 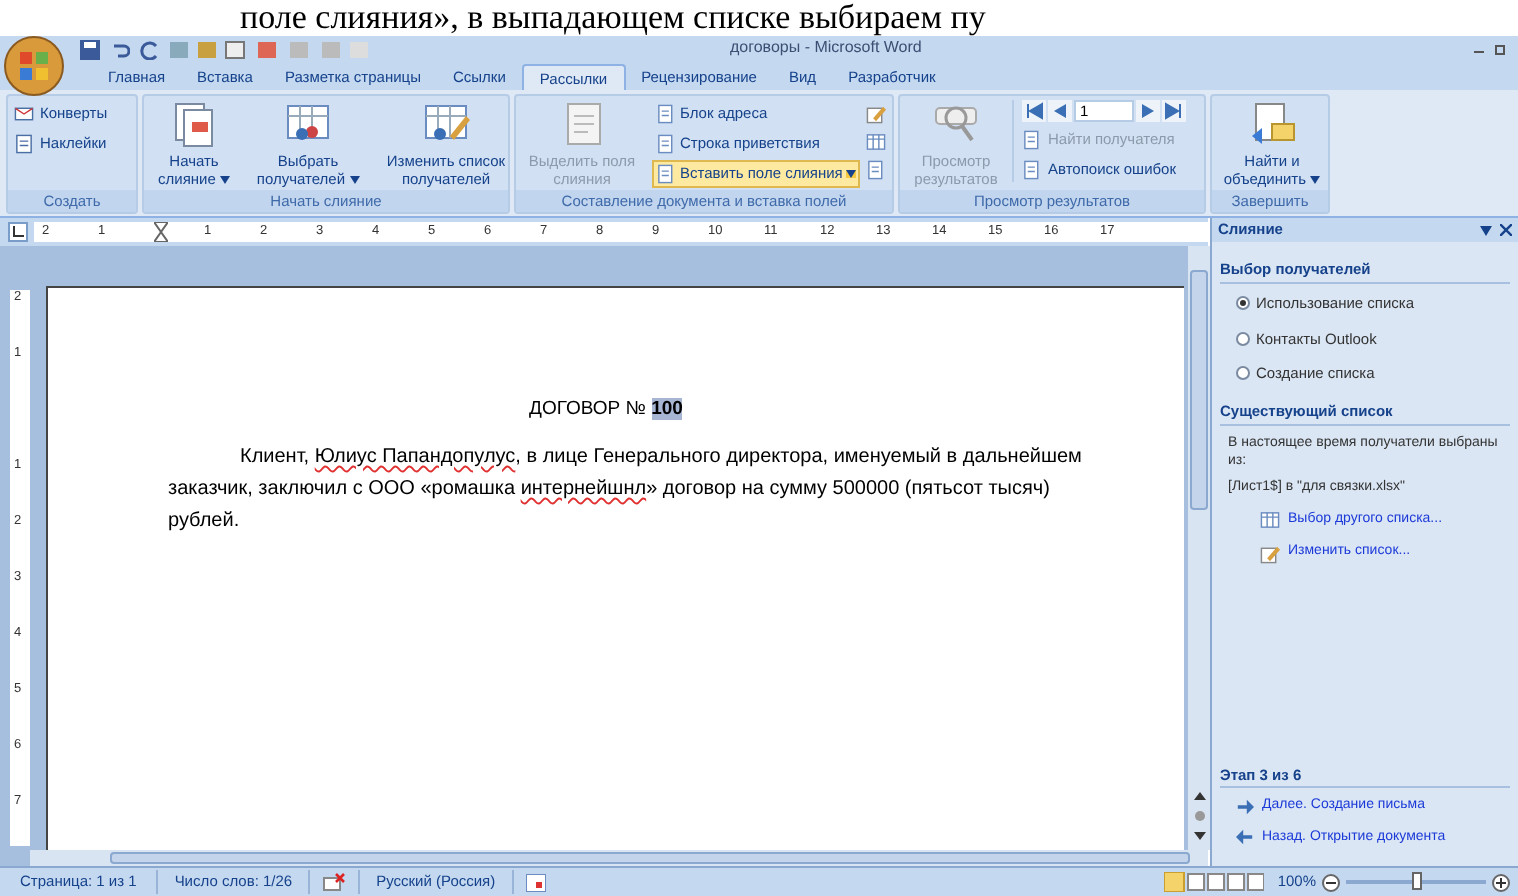 What do you see at coordinates (1417, 881) in the screenshot?
I see `zoom-slider-thumb` at bounding box center [1417, 881].